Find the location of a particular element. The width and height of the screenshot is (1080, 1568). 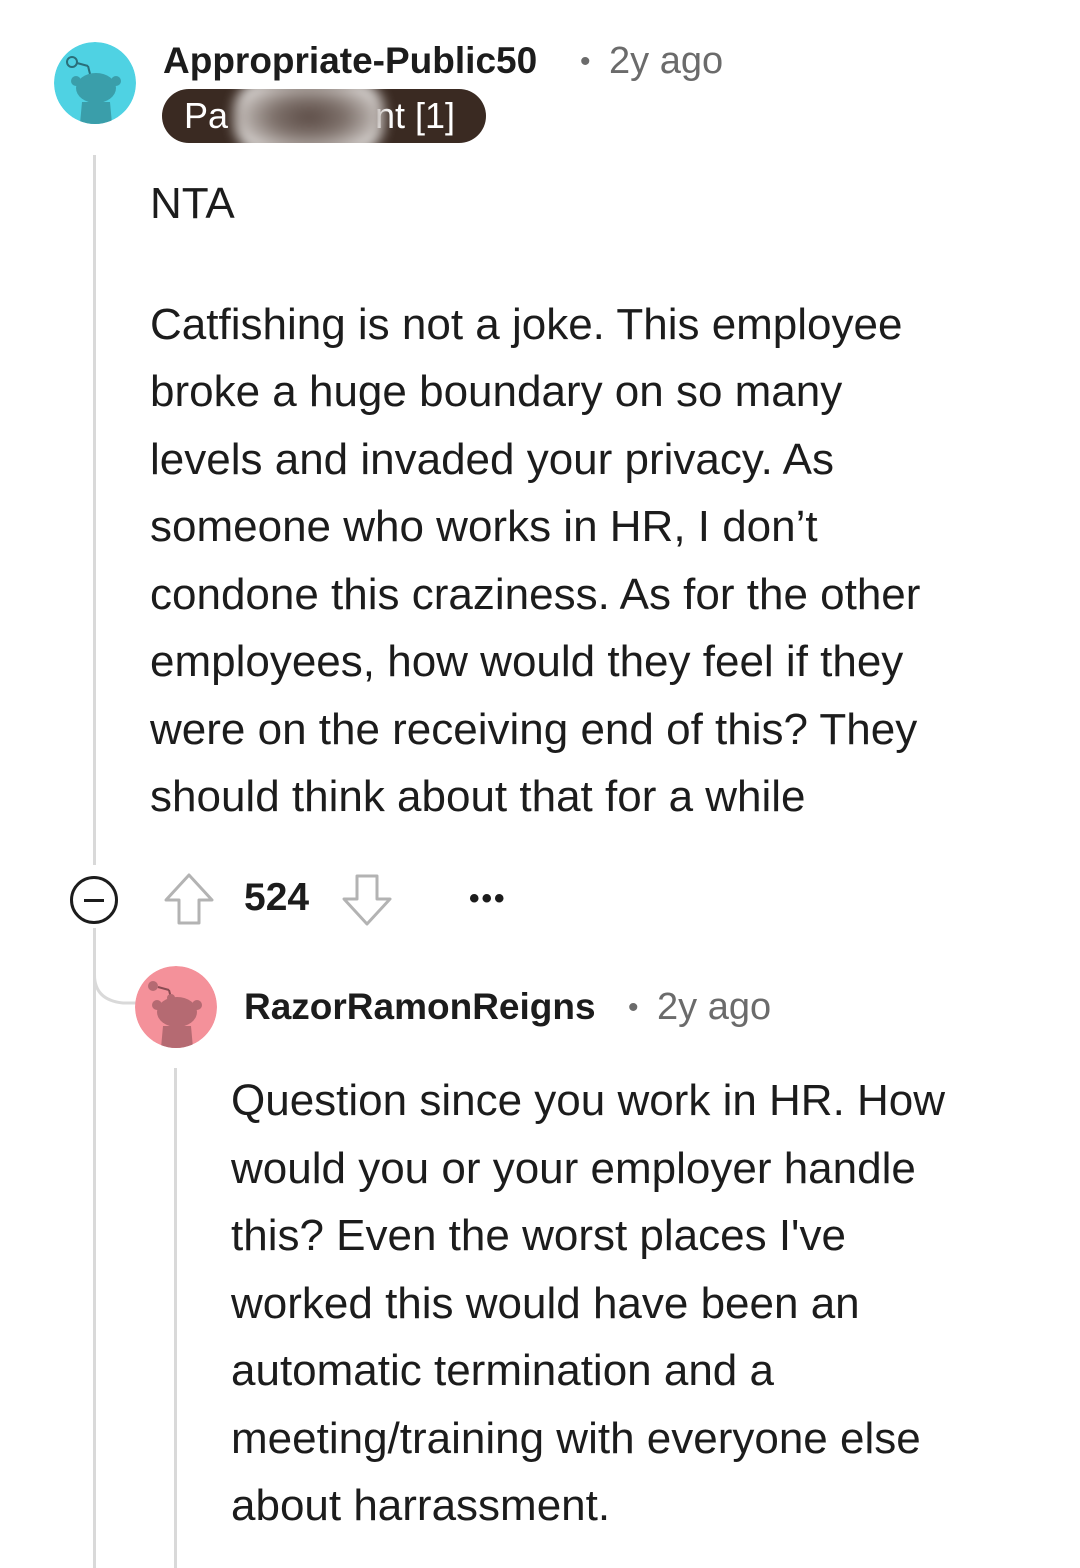

thread-line-reply is located at coordinates (175, 1318).